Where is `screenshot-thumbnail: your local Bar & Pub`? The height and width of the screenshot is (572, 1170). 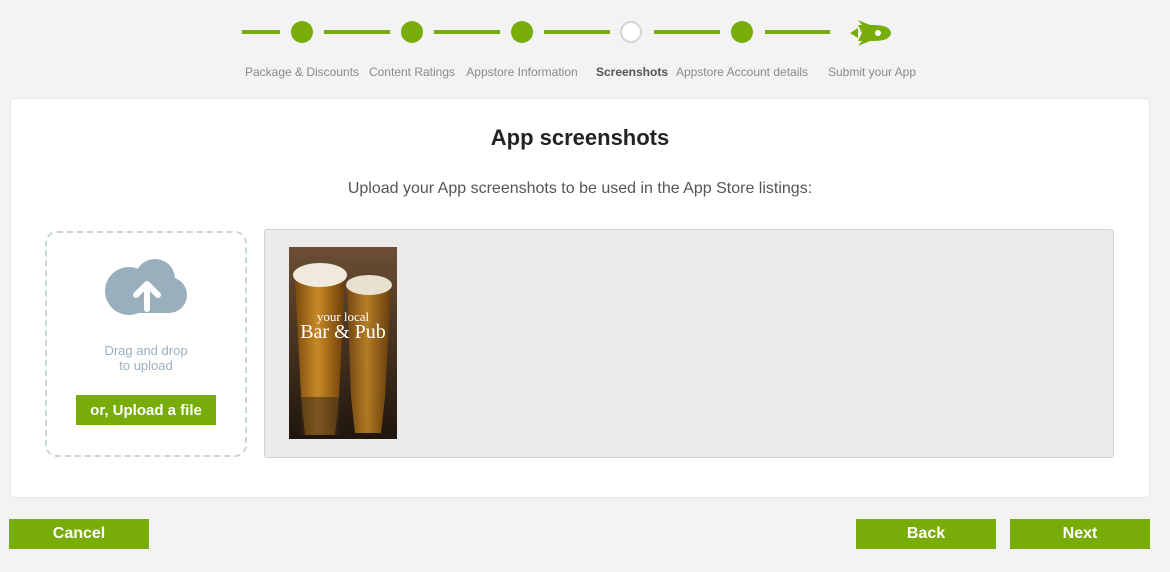
screenshot-thumbnail: your local Bar & Pub is located at coordinates (343, 343).